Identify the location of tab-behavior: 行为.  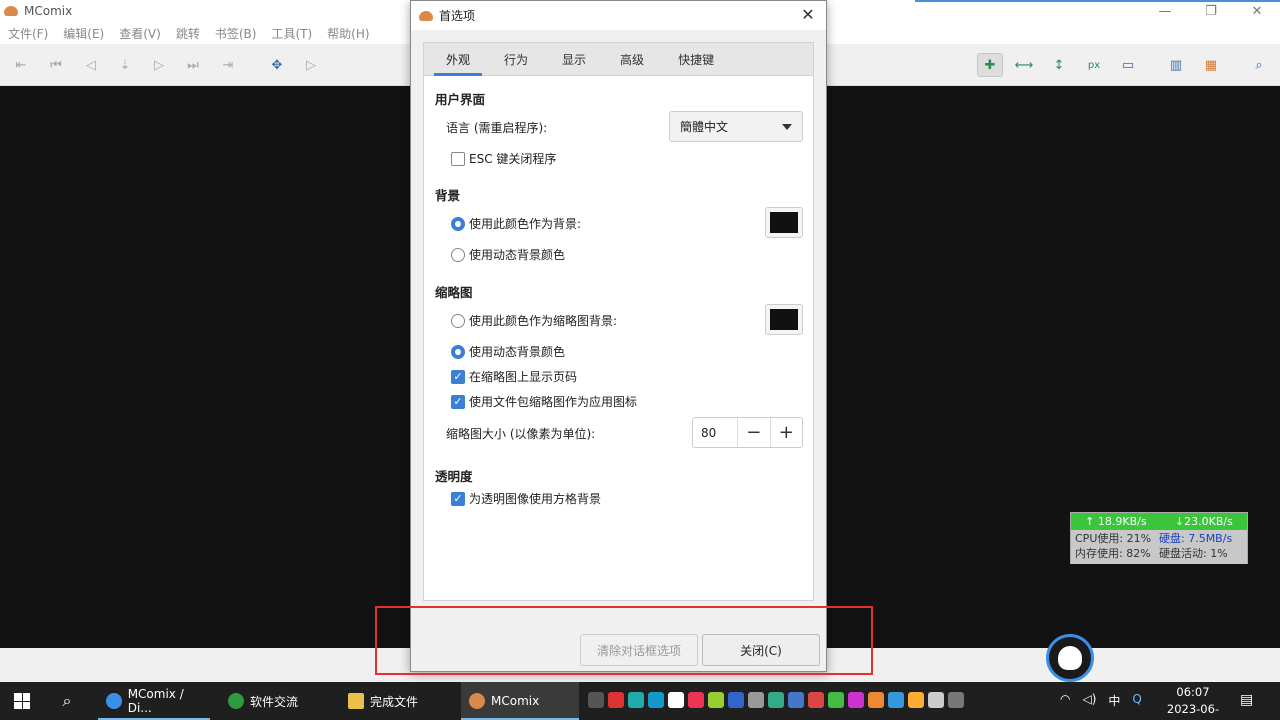
(516, 59).